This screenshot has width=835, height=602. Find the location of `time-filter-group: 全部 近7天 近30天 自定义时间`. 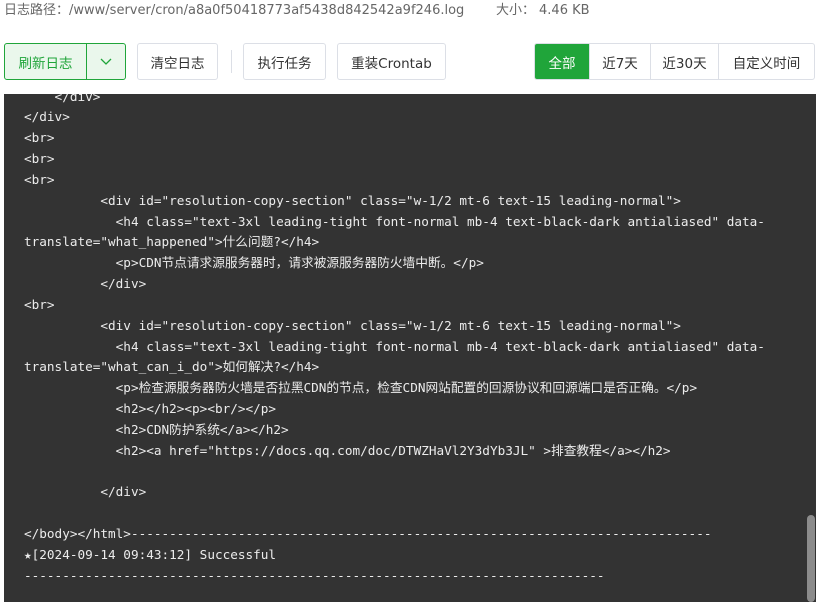

time-filter-group: 全部 近7天 近30天 自定义时间 is located at coordinates (674, 61).